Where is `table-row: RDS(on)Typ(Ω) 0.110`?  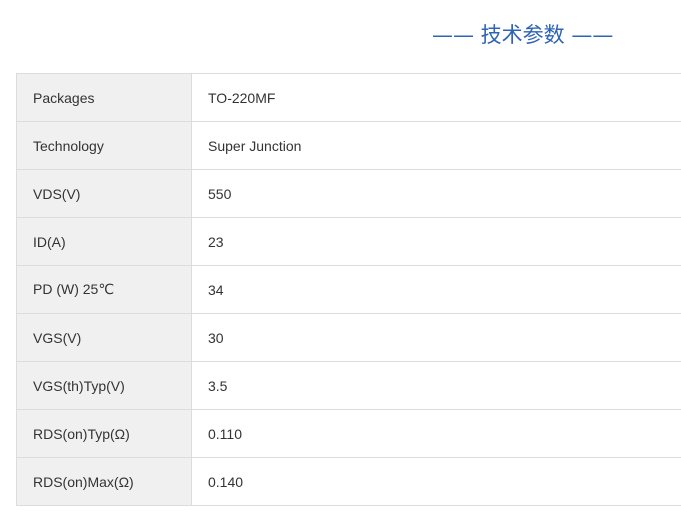
table-row: RDS(on)Typ(Ω) 0.110 is located at coordinates (348, 433).